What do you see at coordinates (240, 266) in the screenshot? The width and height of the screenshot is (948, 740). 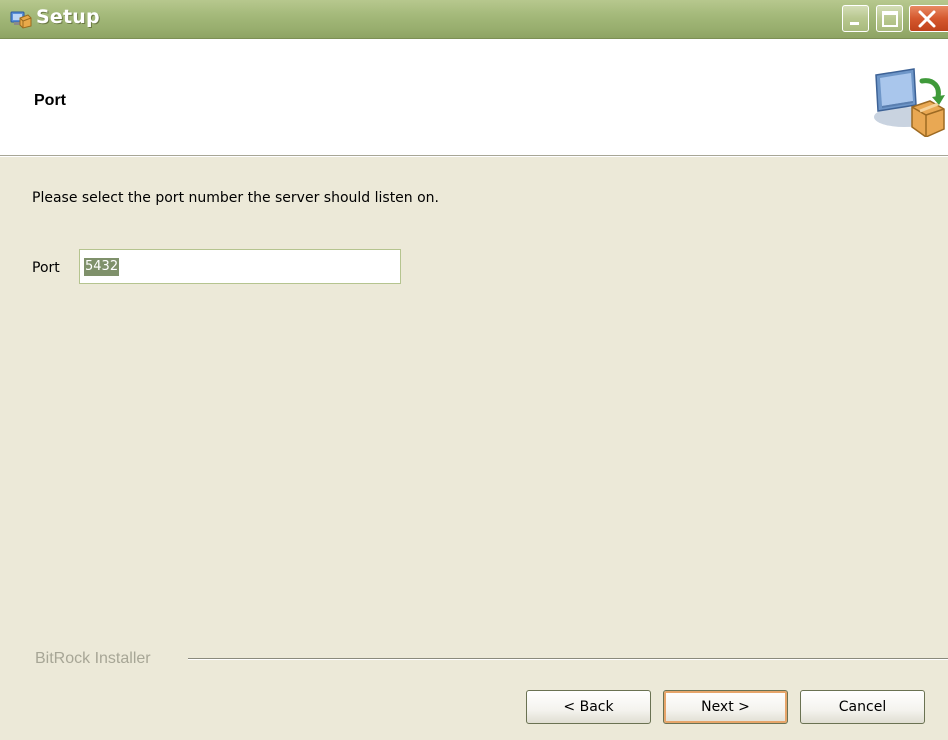 I see `port-input: 5432` at bounding box center [240, 266].